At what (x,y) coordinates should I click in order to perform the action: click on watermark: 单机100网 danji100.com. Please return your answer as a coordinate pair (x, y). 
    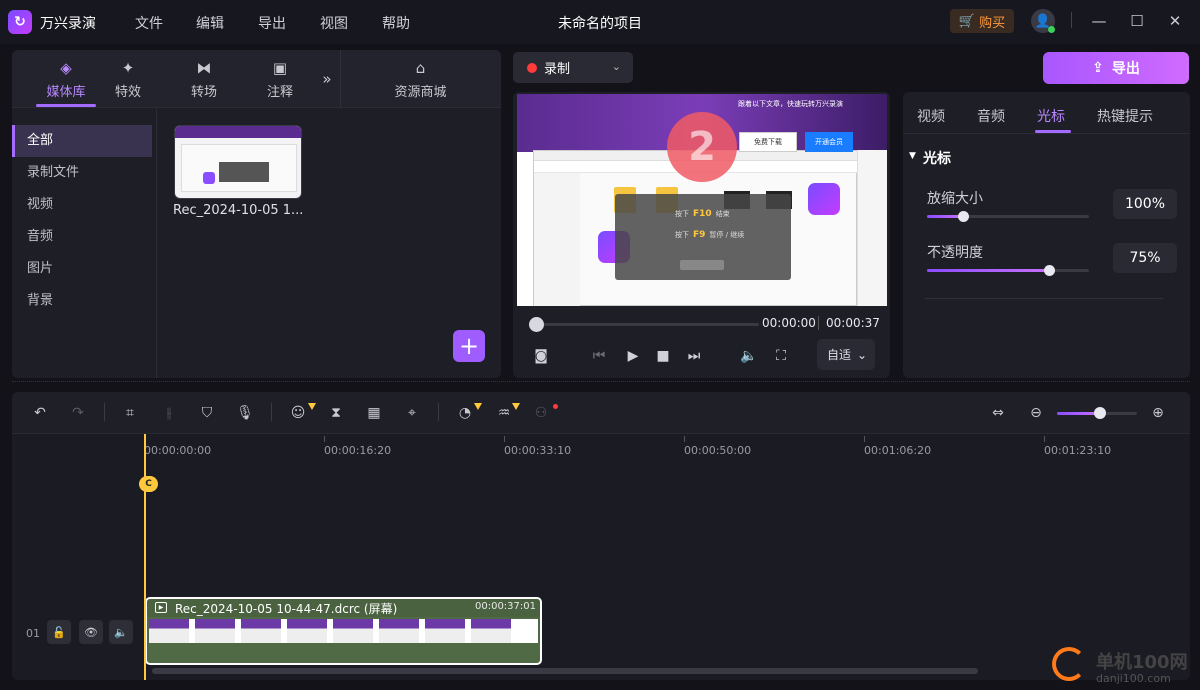
    Looking at the image, I should click on (1126, 667).